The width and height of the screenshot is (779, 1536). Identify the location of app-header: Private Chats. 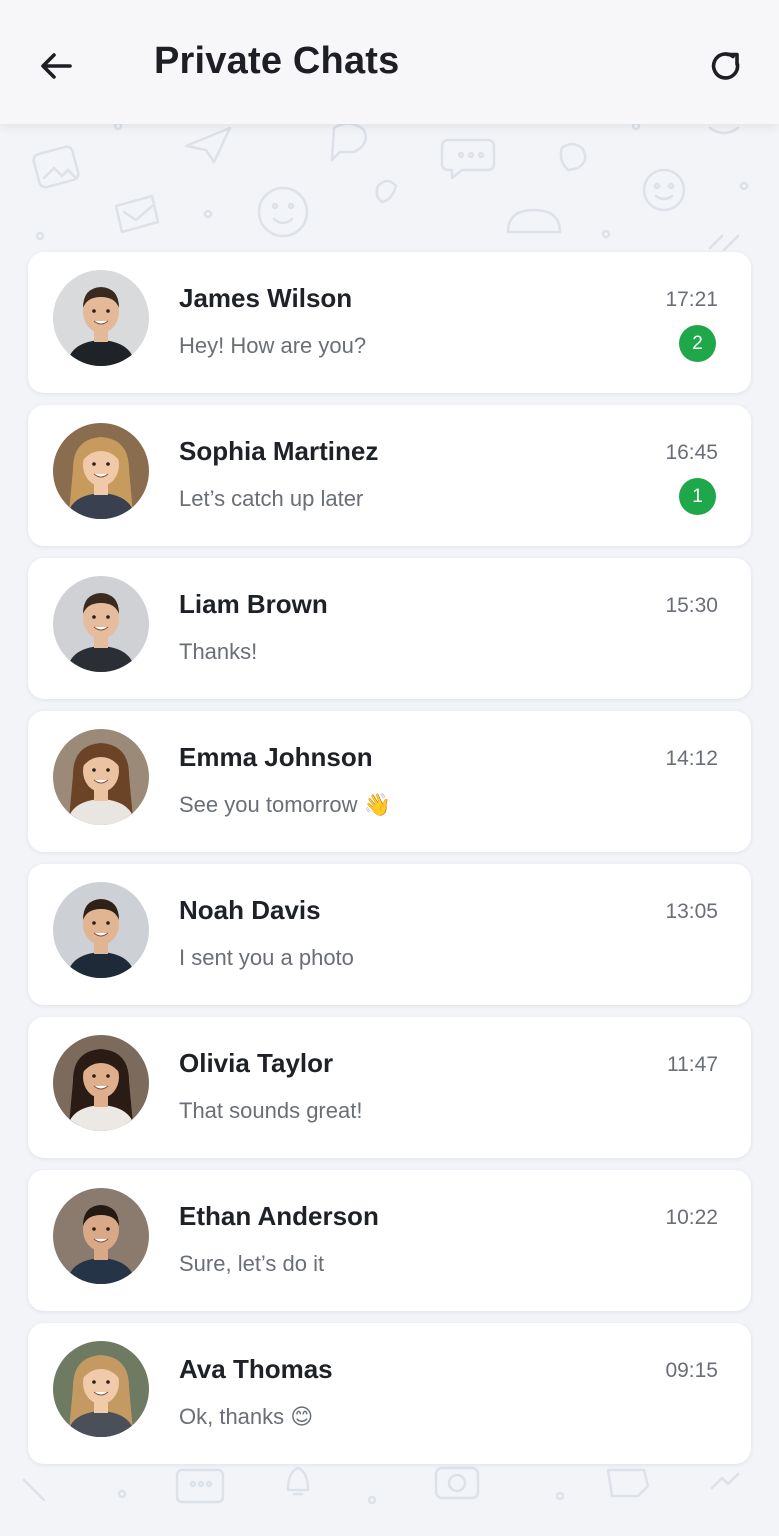
(389, 62).